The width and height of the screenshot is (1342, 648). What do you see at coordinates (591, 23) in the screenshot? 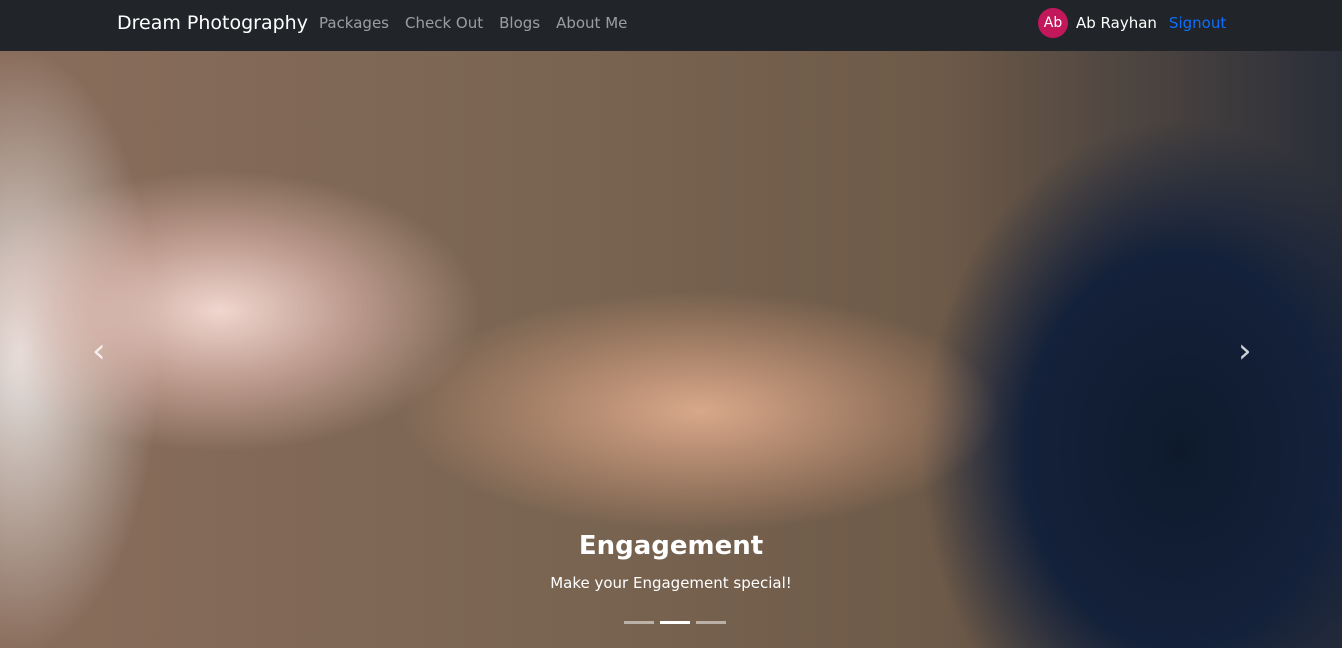
I see `nav-link-about: About Me` at bounding box center [591, 23].